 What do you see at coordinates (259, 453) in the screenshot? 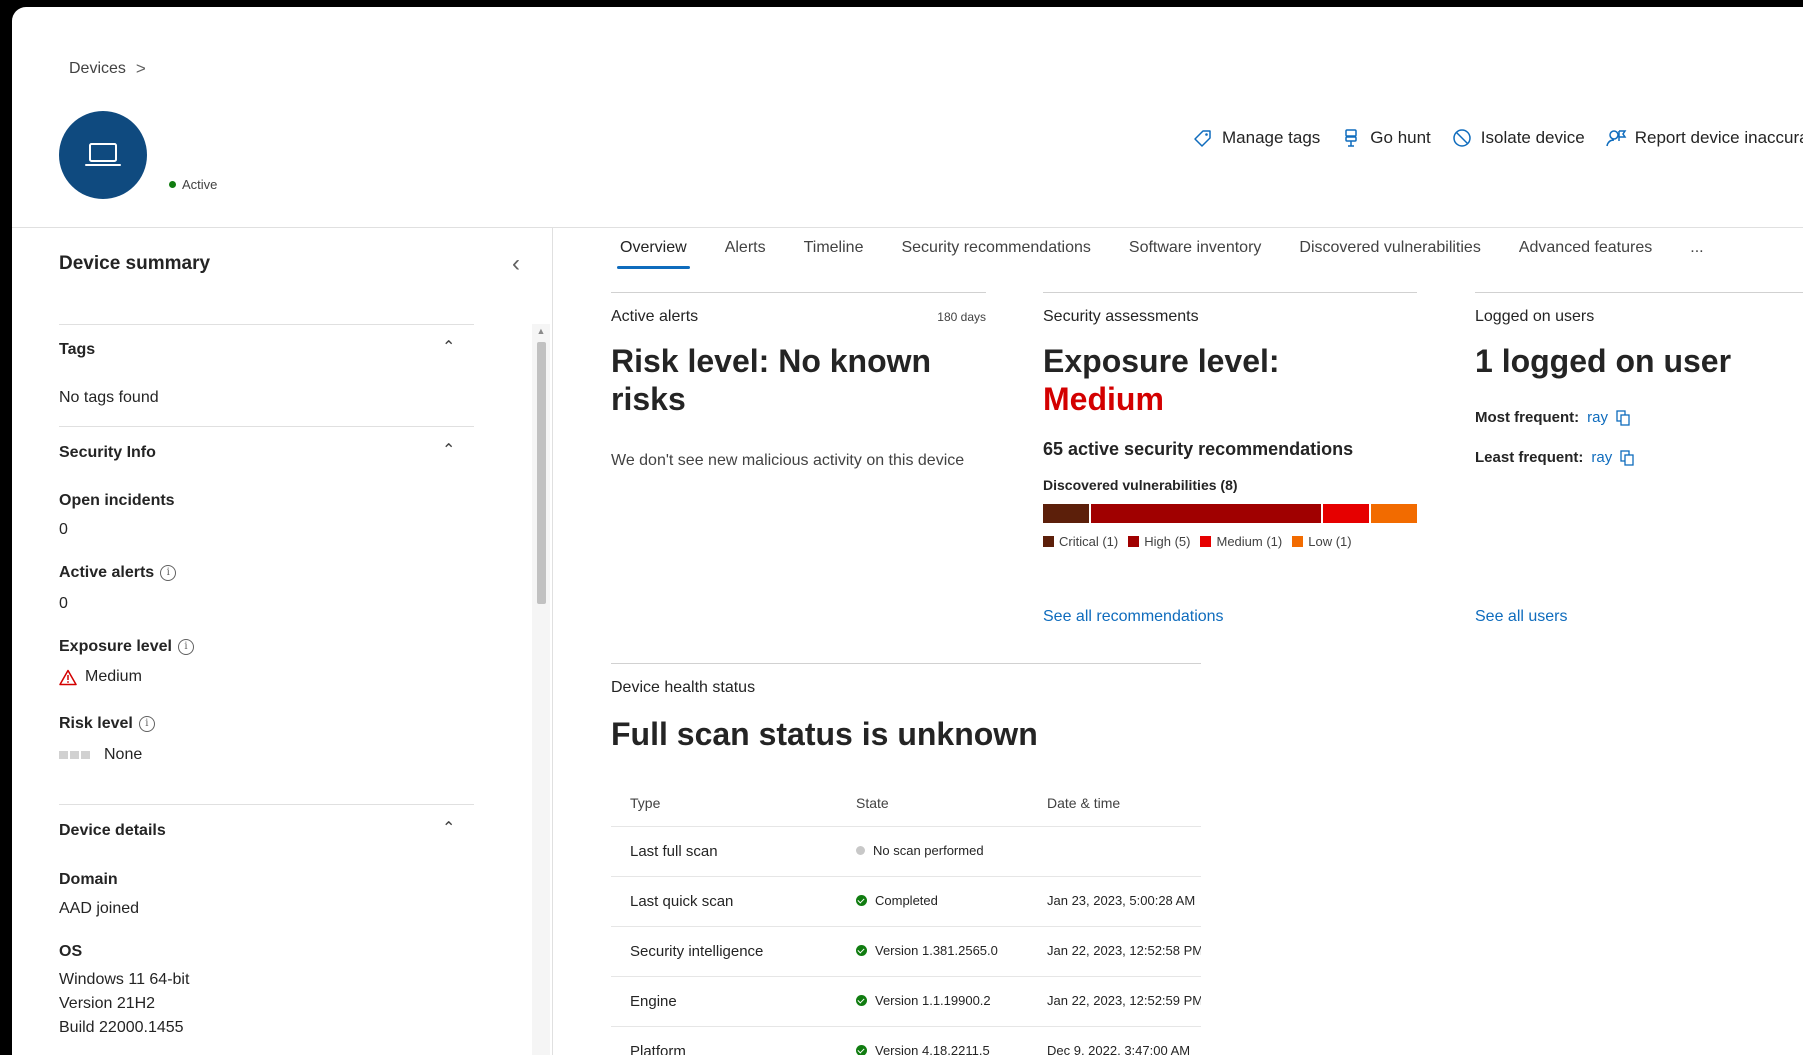
I see `security-info-heading: Security Info` at bounding box center [259, 453].